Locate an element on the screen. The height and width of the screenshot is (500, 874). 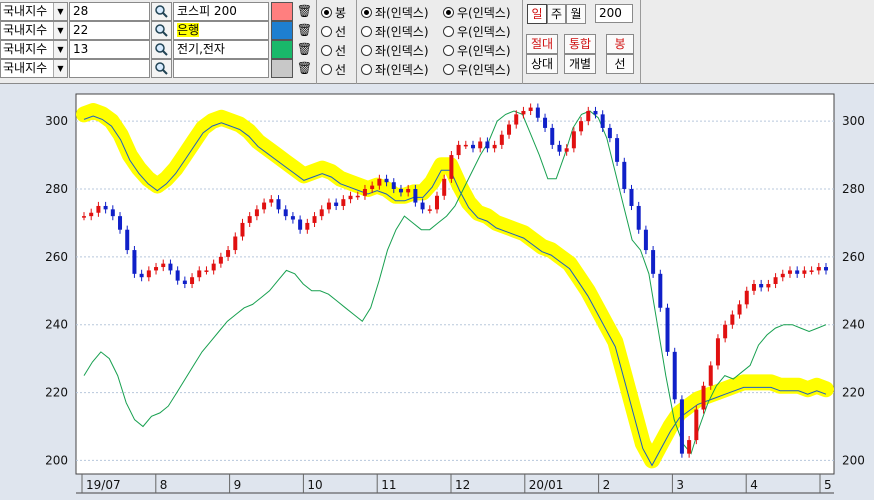
period-month-button: 월 is located at coordinates (576, 14).